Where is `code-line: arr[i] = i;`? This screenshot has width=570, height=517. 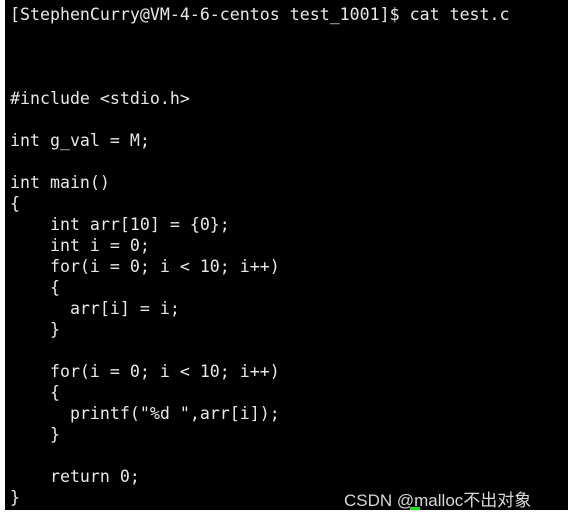 code-line: arr[i] = i; is located at coordinates (95, 308).